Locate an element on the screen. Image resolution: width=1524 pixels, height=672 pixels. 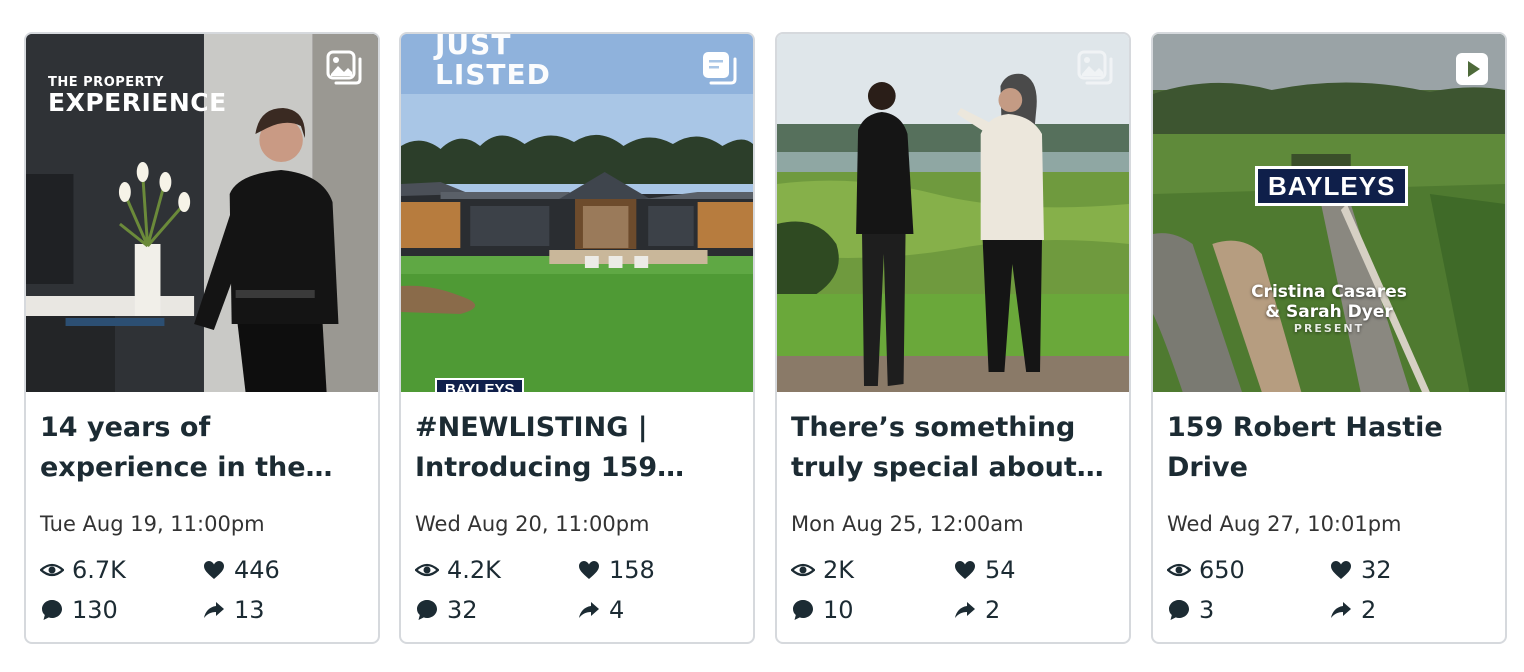
post-stats: 650 32 3 2 is located at coordinates (1327, 594).